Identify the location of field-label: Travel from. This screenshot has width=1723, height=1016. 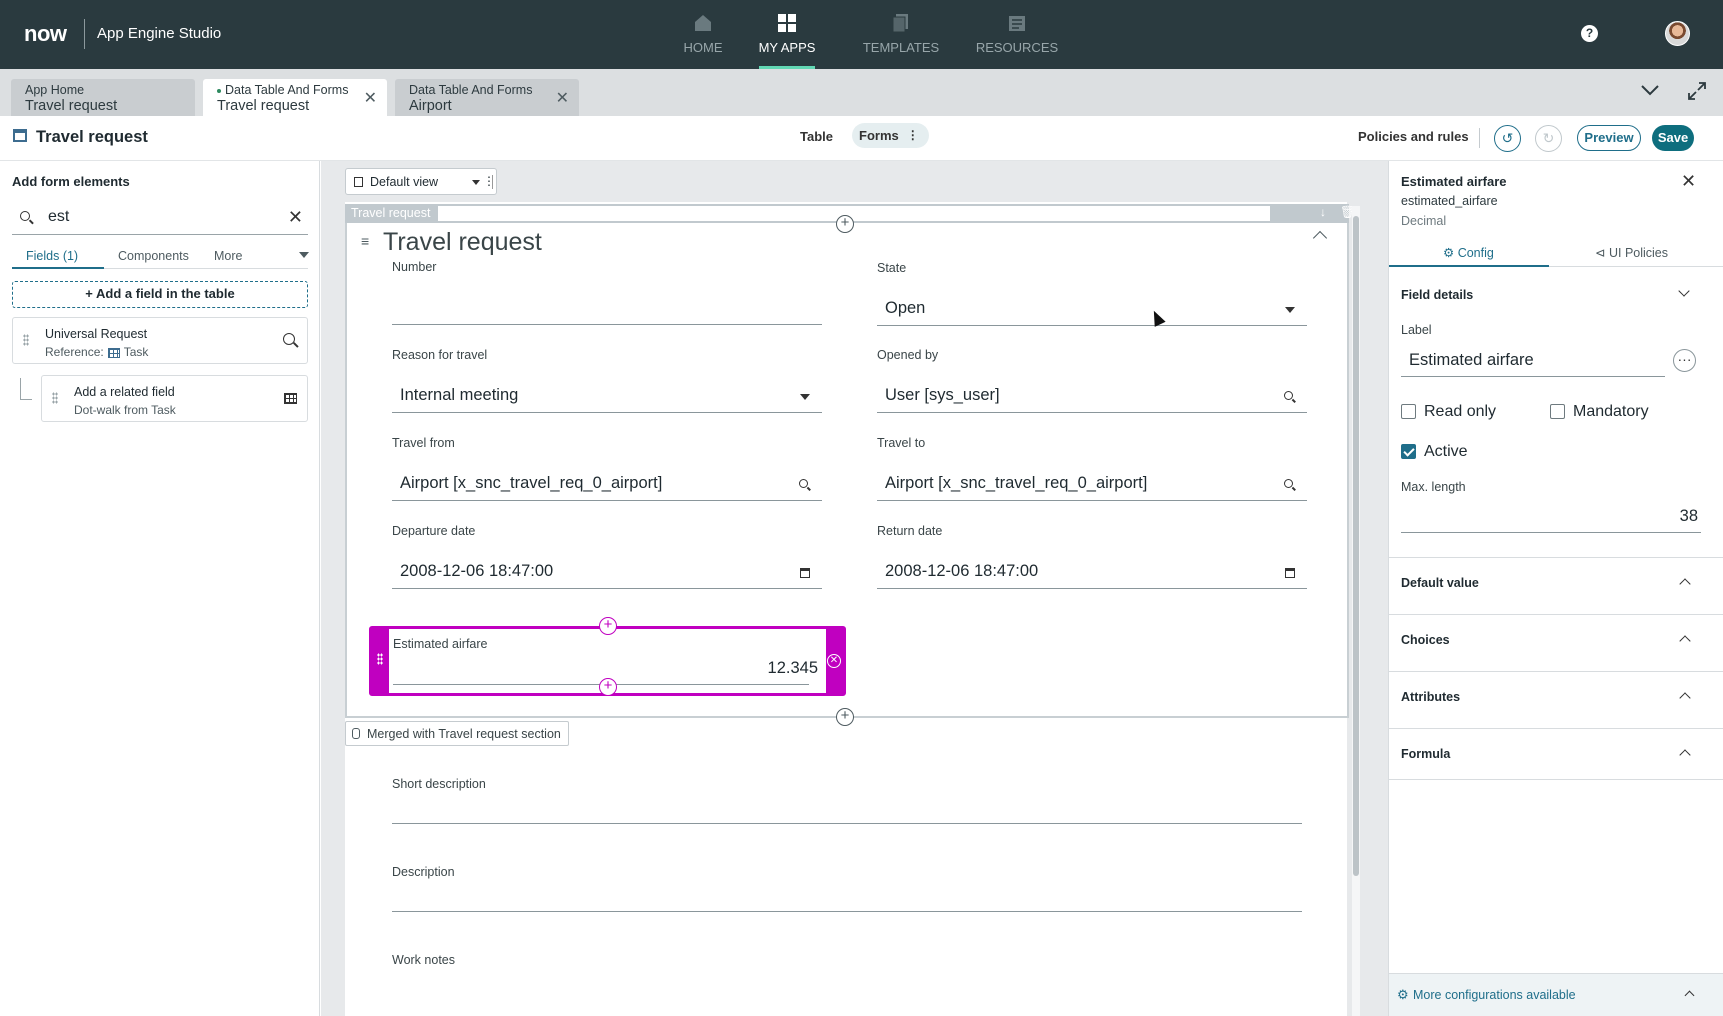
(423, 443).